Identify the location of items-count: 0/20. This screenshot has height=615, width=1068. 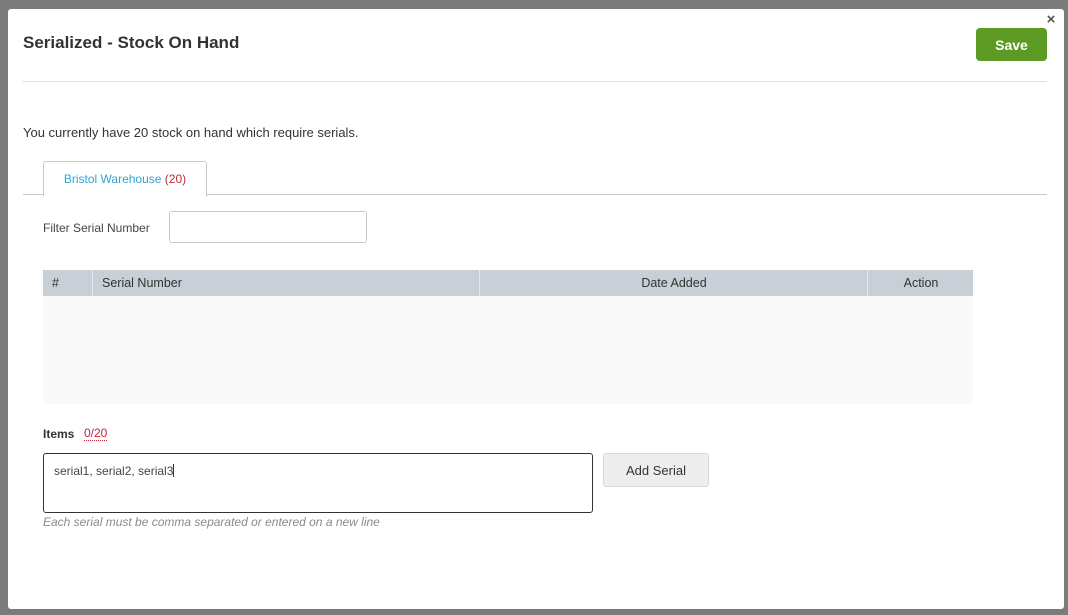
(96, 433).